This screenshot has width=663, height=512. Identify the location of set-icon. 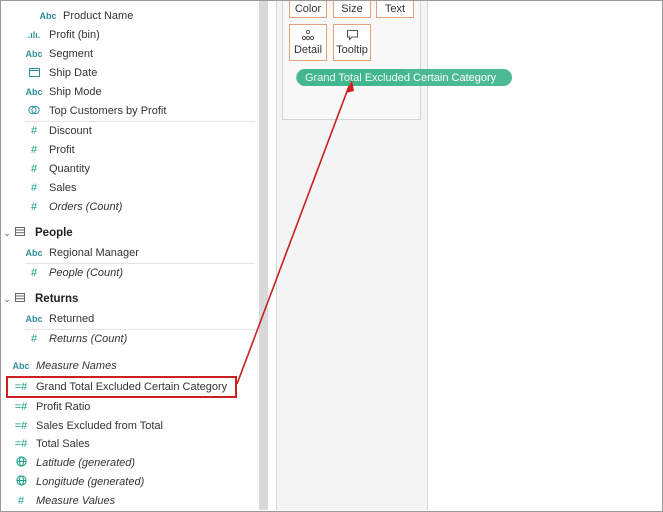
(34, 111).